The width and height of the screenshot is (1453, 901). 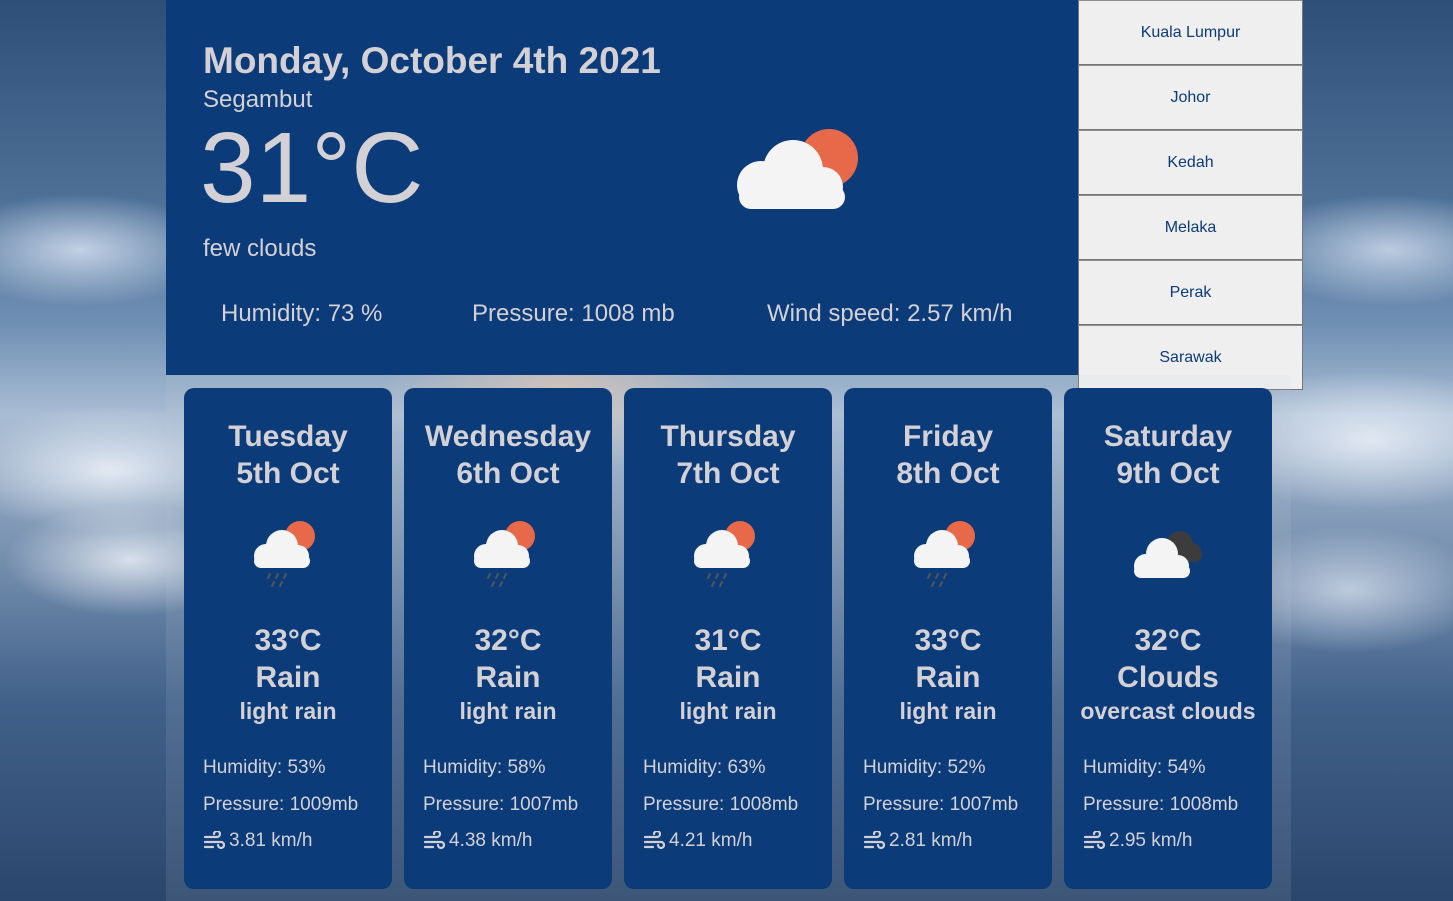 I want to click on current-temperature: 31°C, so click(x=312, y=168).